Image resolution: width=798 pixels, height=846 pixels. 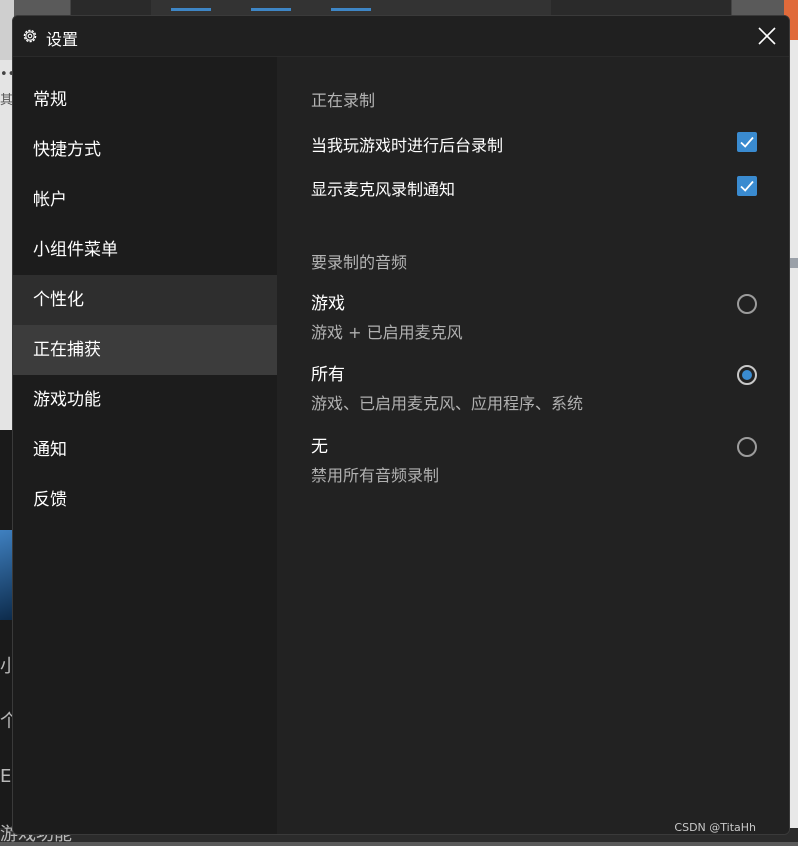 I want to click on checkbox-label: 显示麦克风录制通知, so click(x=383, y=189).